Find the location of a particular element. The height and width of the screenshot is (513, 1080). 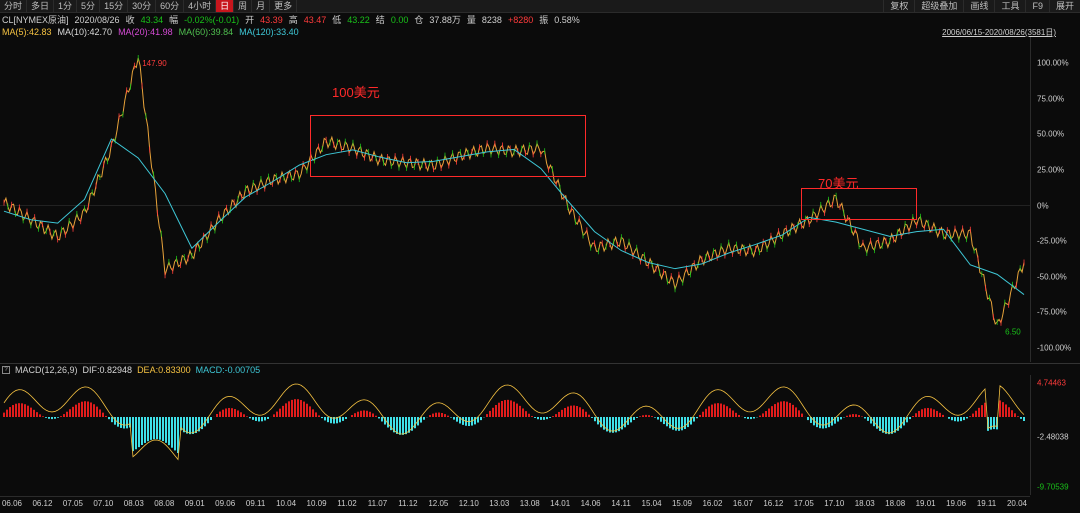

high-value: 43.47 is located at coordinates (315, 19).